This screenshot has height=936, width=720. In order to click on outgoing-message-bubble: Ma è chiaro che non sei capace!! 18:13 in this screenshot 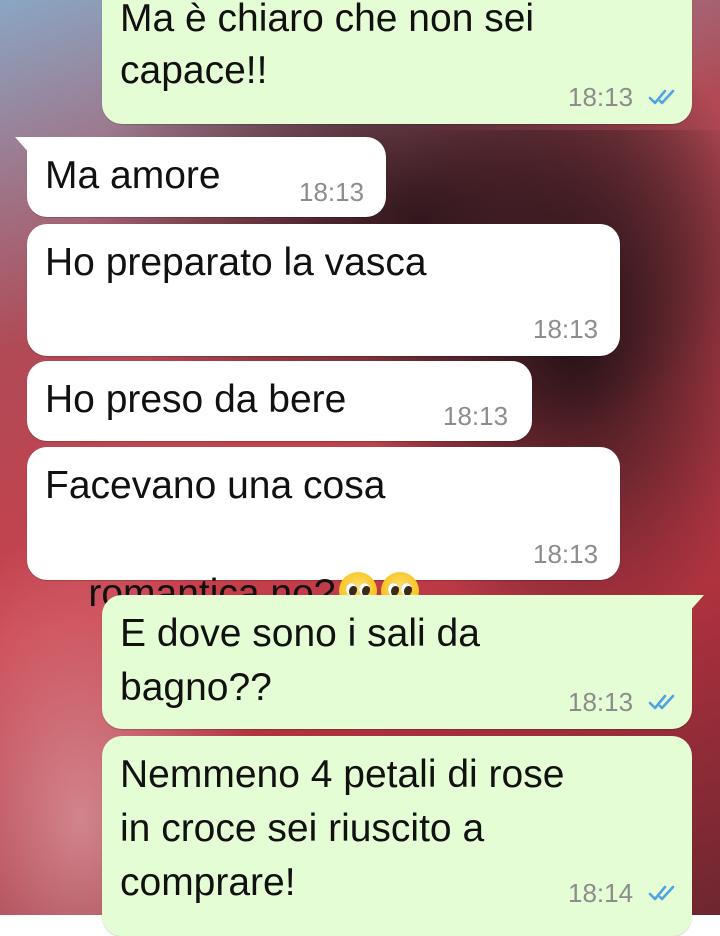, I will do `click(397, 62)`.